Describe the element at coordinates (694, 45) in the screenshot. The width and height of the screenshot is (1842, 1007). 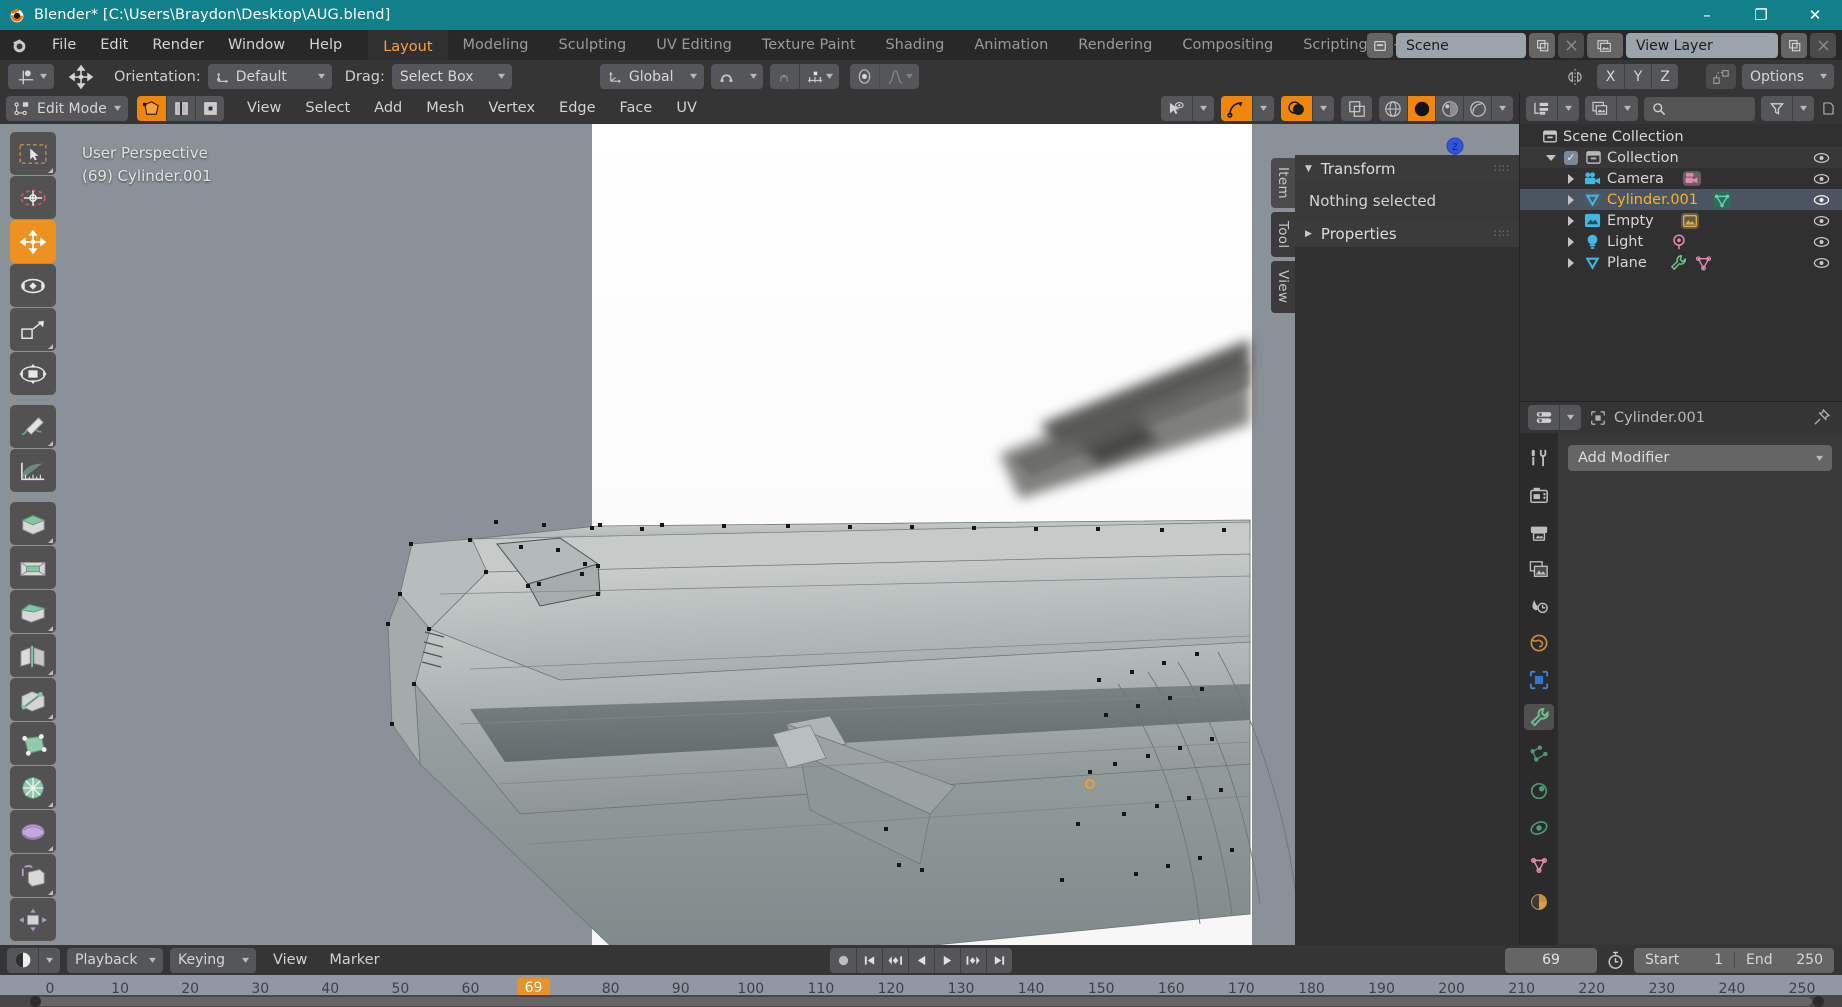
I see `workspace-tab-uv-editing: UV Editing` at that location.